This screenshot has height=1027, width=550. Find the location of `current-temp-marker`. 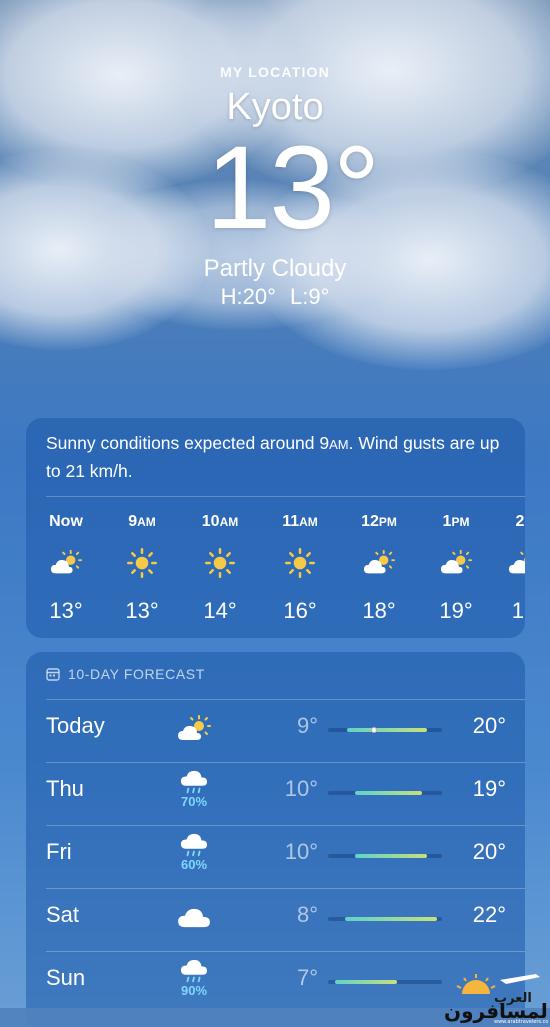

current-temp-marker is located at coordinates (374, 730).